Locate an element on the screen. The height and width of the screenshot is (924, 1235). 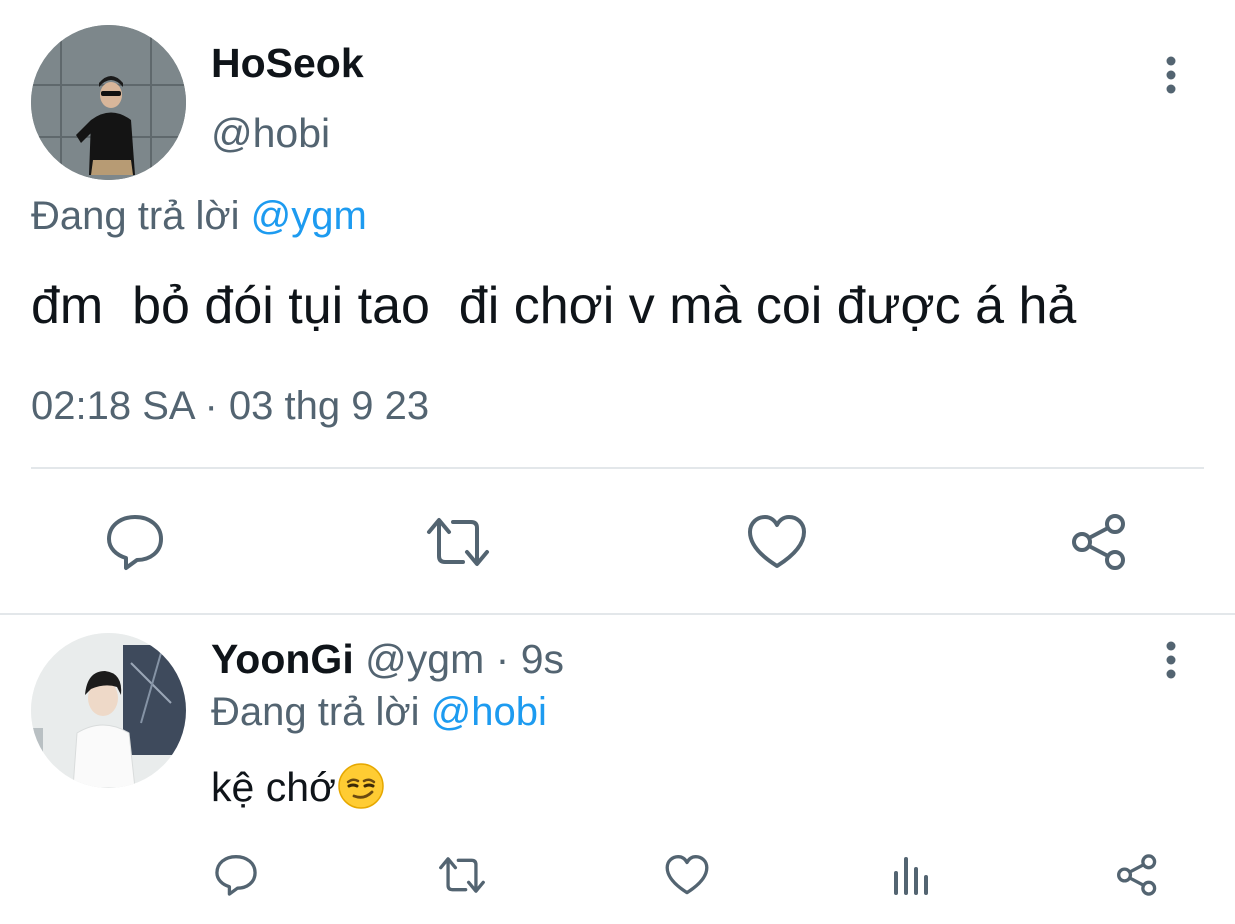
reply-header: YoonGi @ygm · 9s is located at coordinates (387, 659).